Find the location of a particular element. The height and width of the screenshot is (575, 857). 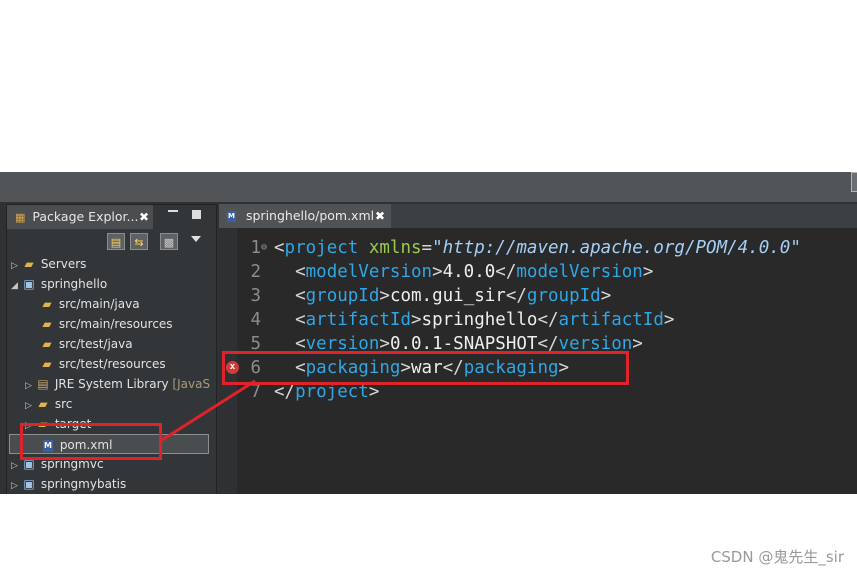

annotation-connector-line is located at coordinates (208, 410).